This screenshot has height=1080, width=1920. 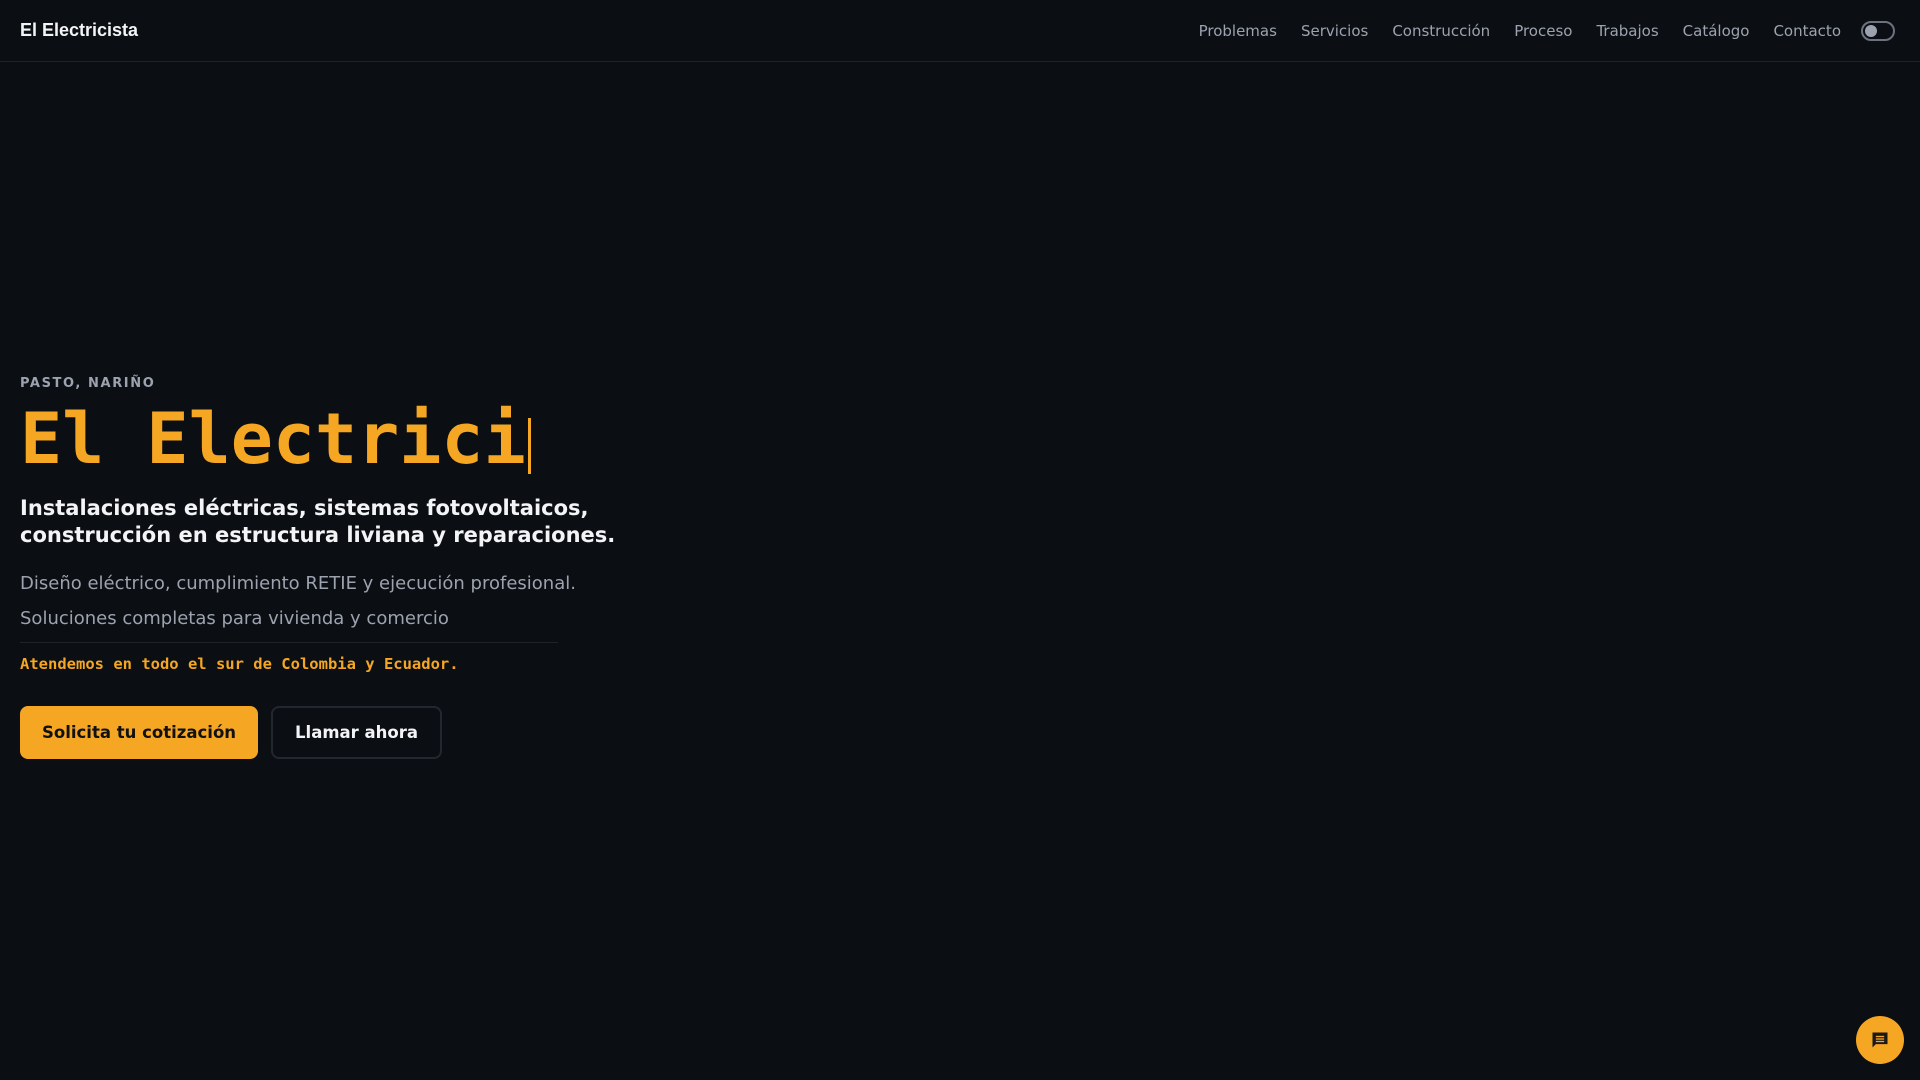 I want to click on nav-problemas: Problemas, so click(x=1238, y=31).